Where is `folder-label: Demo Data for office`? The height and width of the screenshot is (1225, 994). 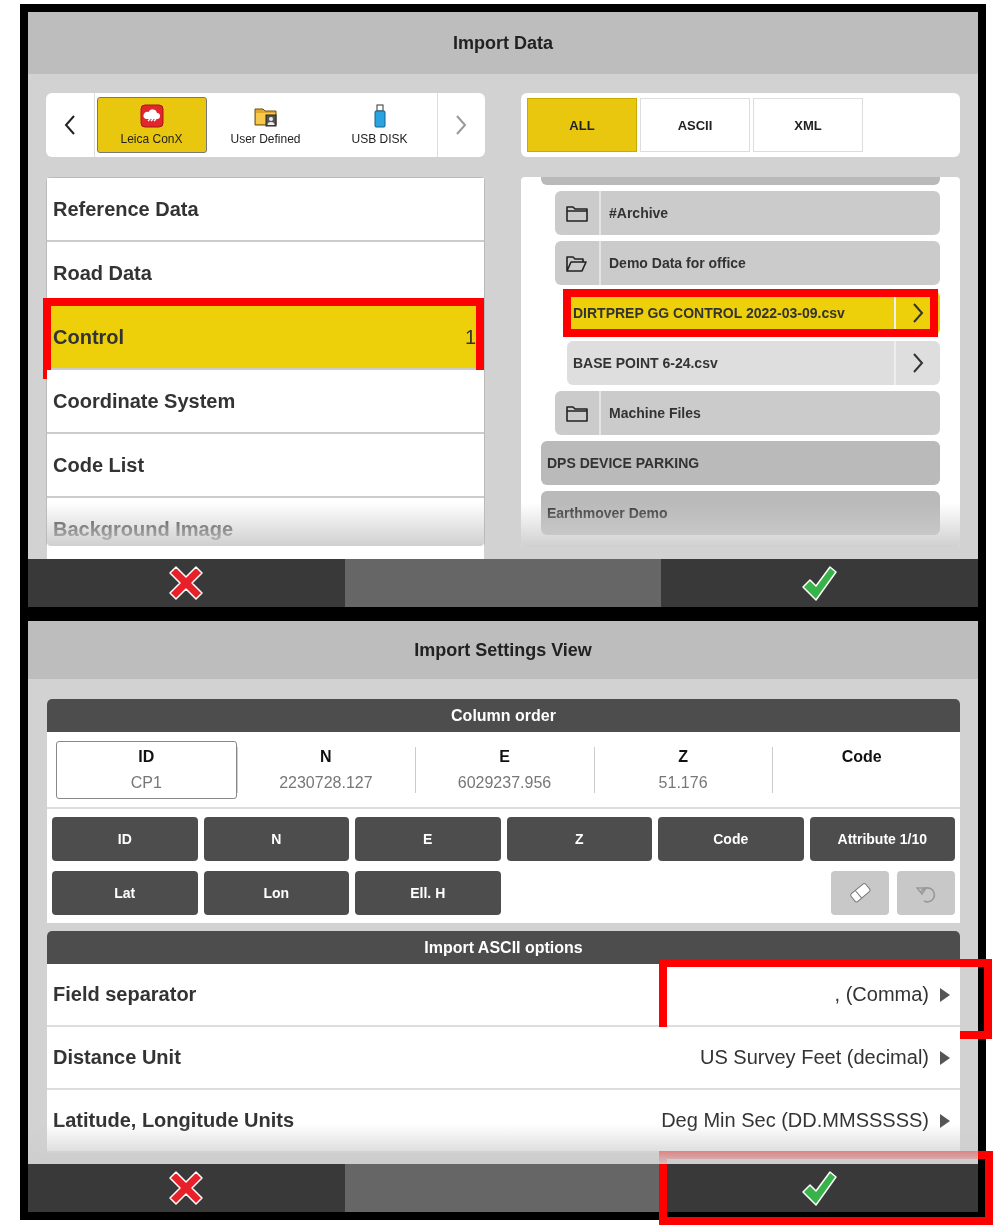
folder-label: Demo Data for office is located at coordinates (677, 263).